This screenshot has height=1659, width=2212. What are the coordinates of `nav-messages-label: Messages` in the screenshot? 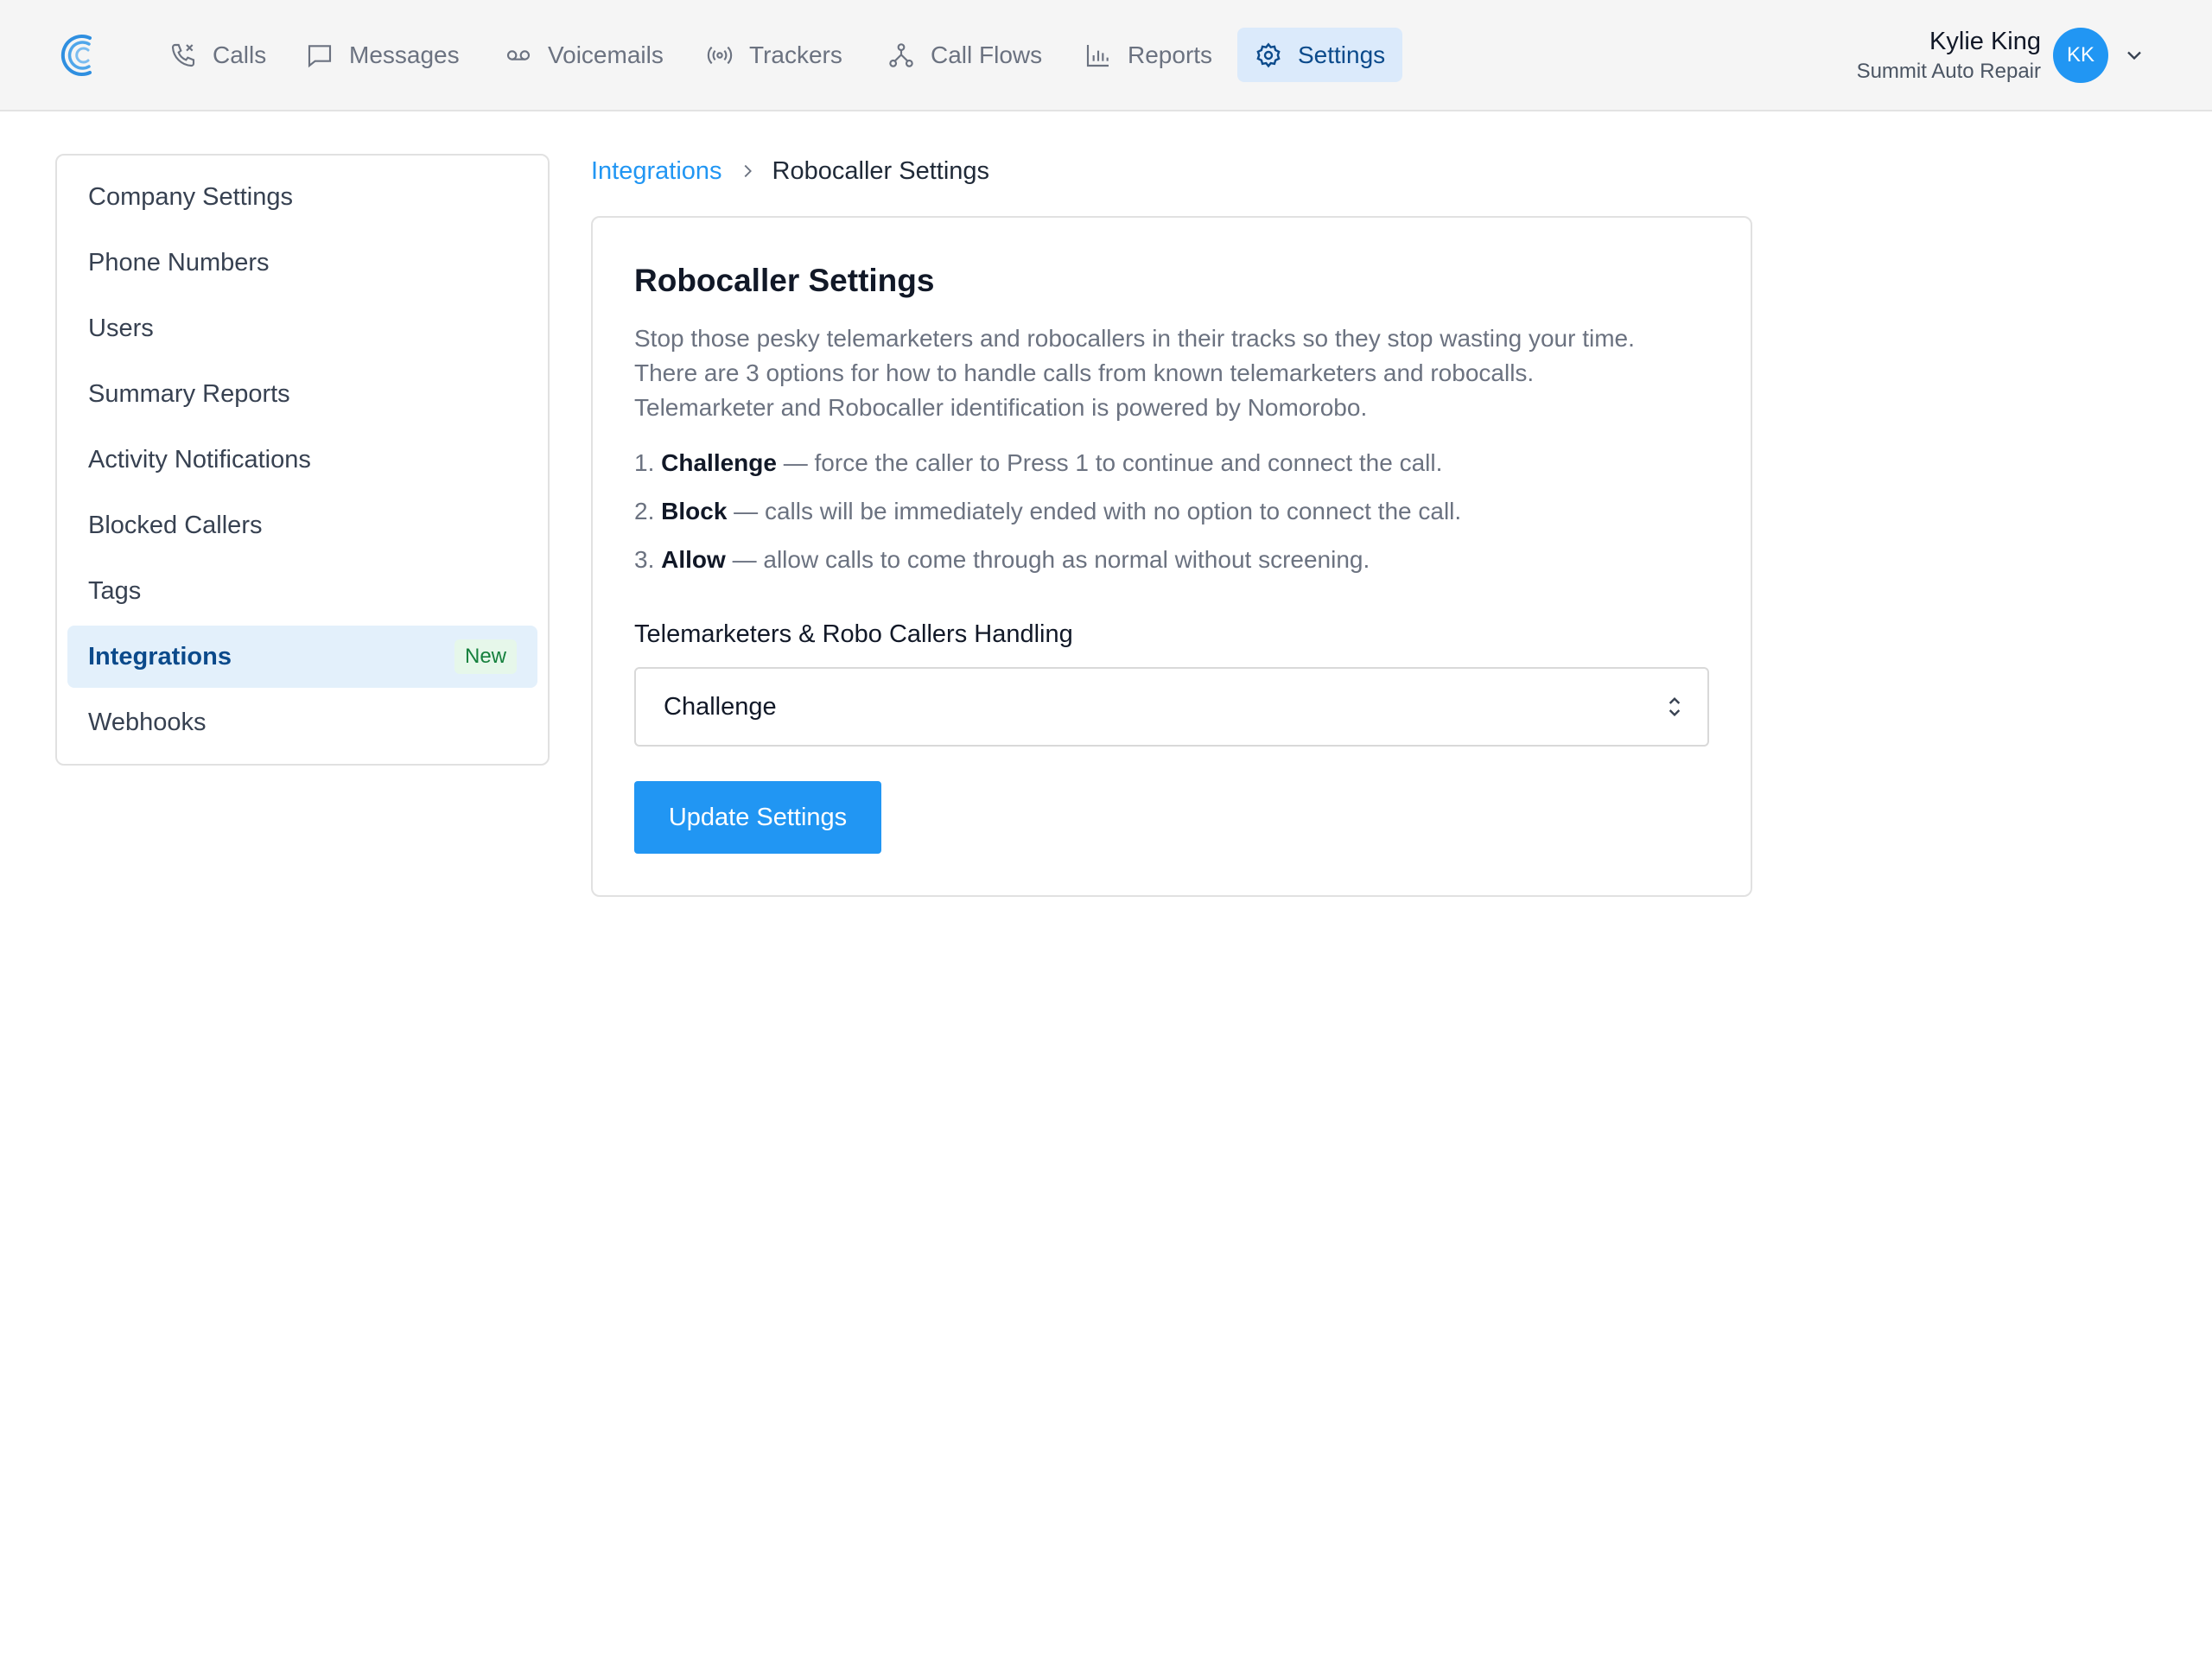 It's located at (404, 54).